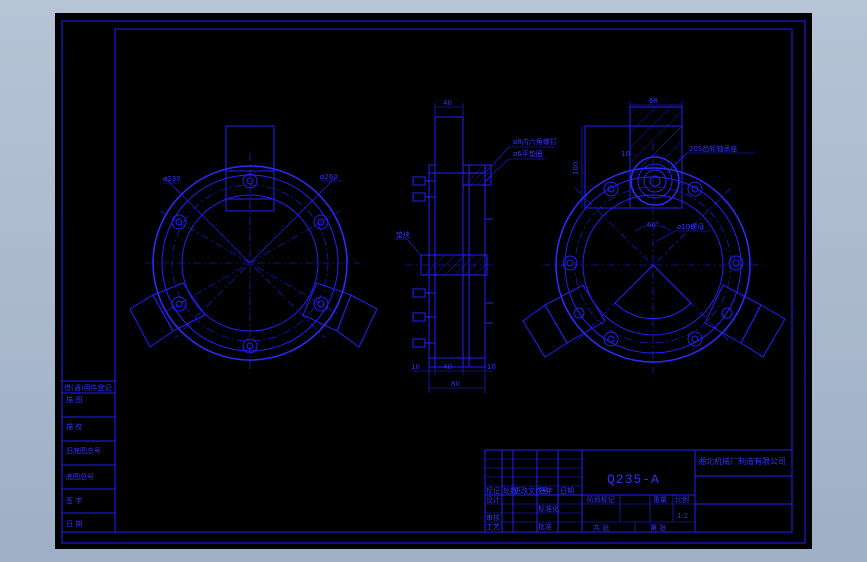 The height and width of the screenshot is (562, 867). Describe the element at coordinates (447, 367) in the screenshot. I see `dim-bottom-mid-side: 40` at that location.